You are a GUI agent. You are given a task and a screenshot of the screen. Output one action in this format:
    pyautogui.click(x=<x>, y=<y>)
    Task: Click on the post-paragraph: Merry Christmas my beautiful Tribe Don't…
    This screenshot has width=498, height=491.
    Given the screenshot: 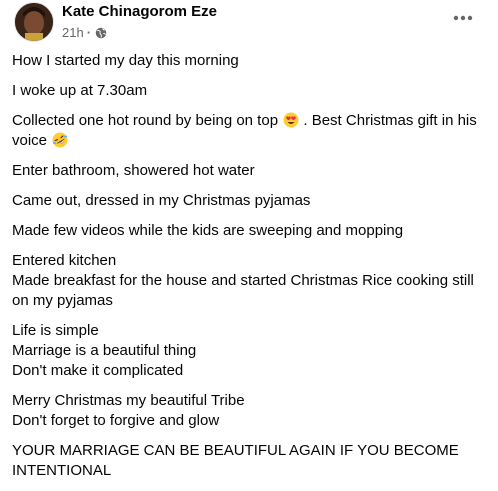 What is the action you would take?
    pyautogui.click(x=252, y=411)
    